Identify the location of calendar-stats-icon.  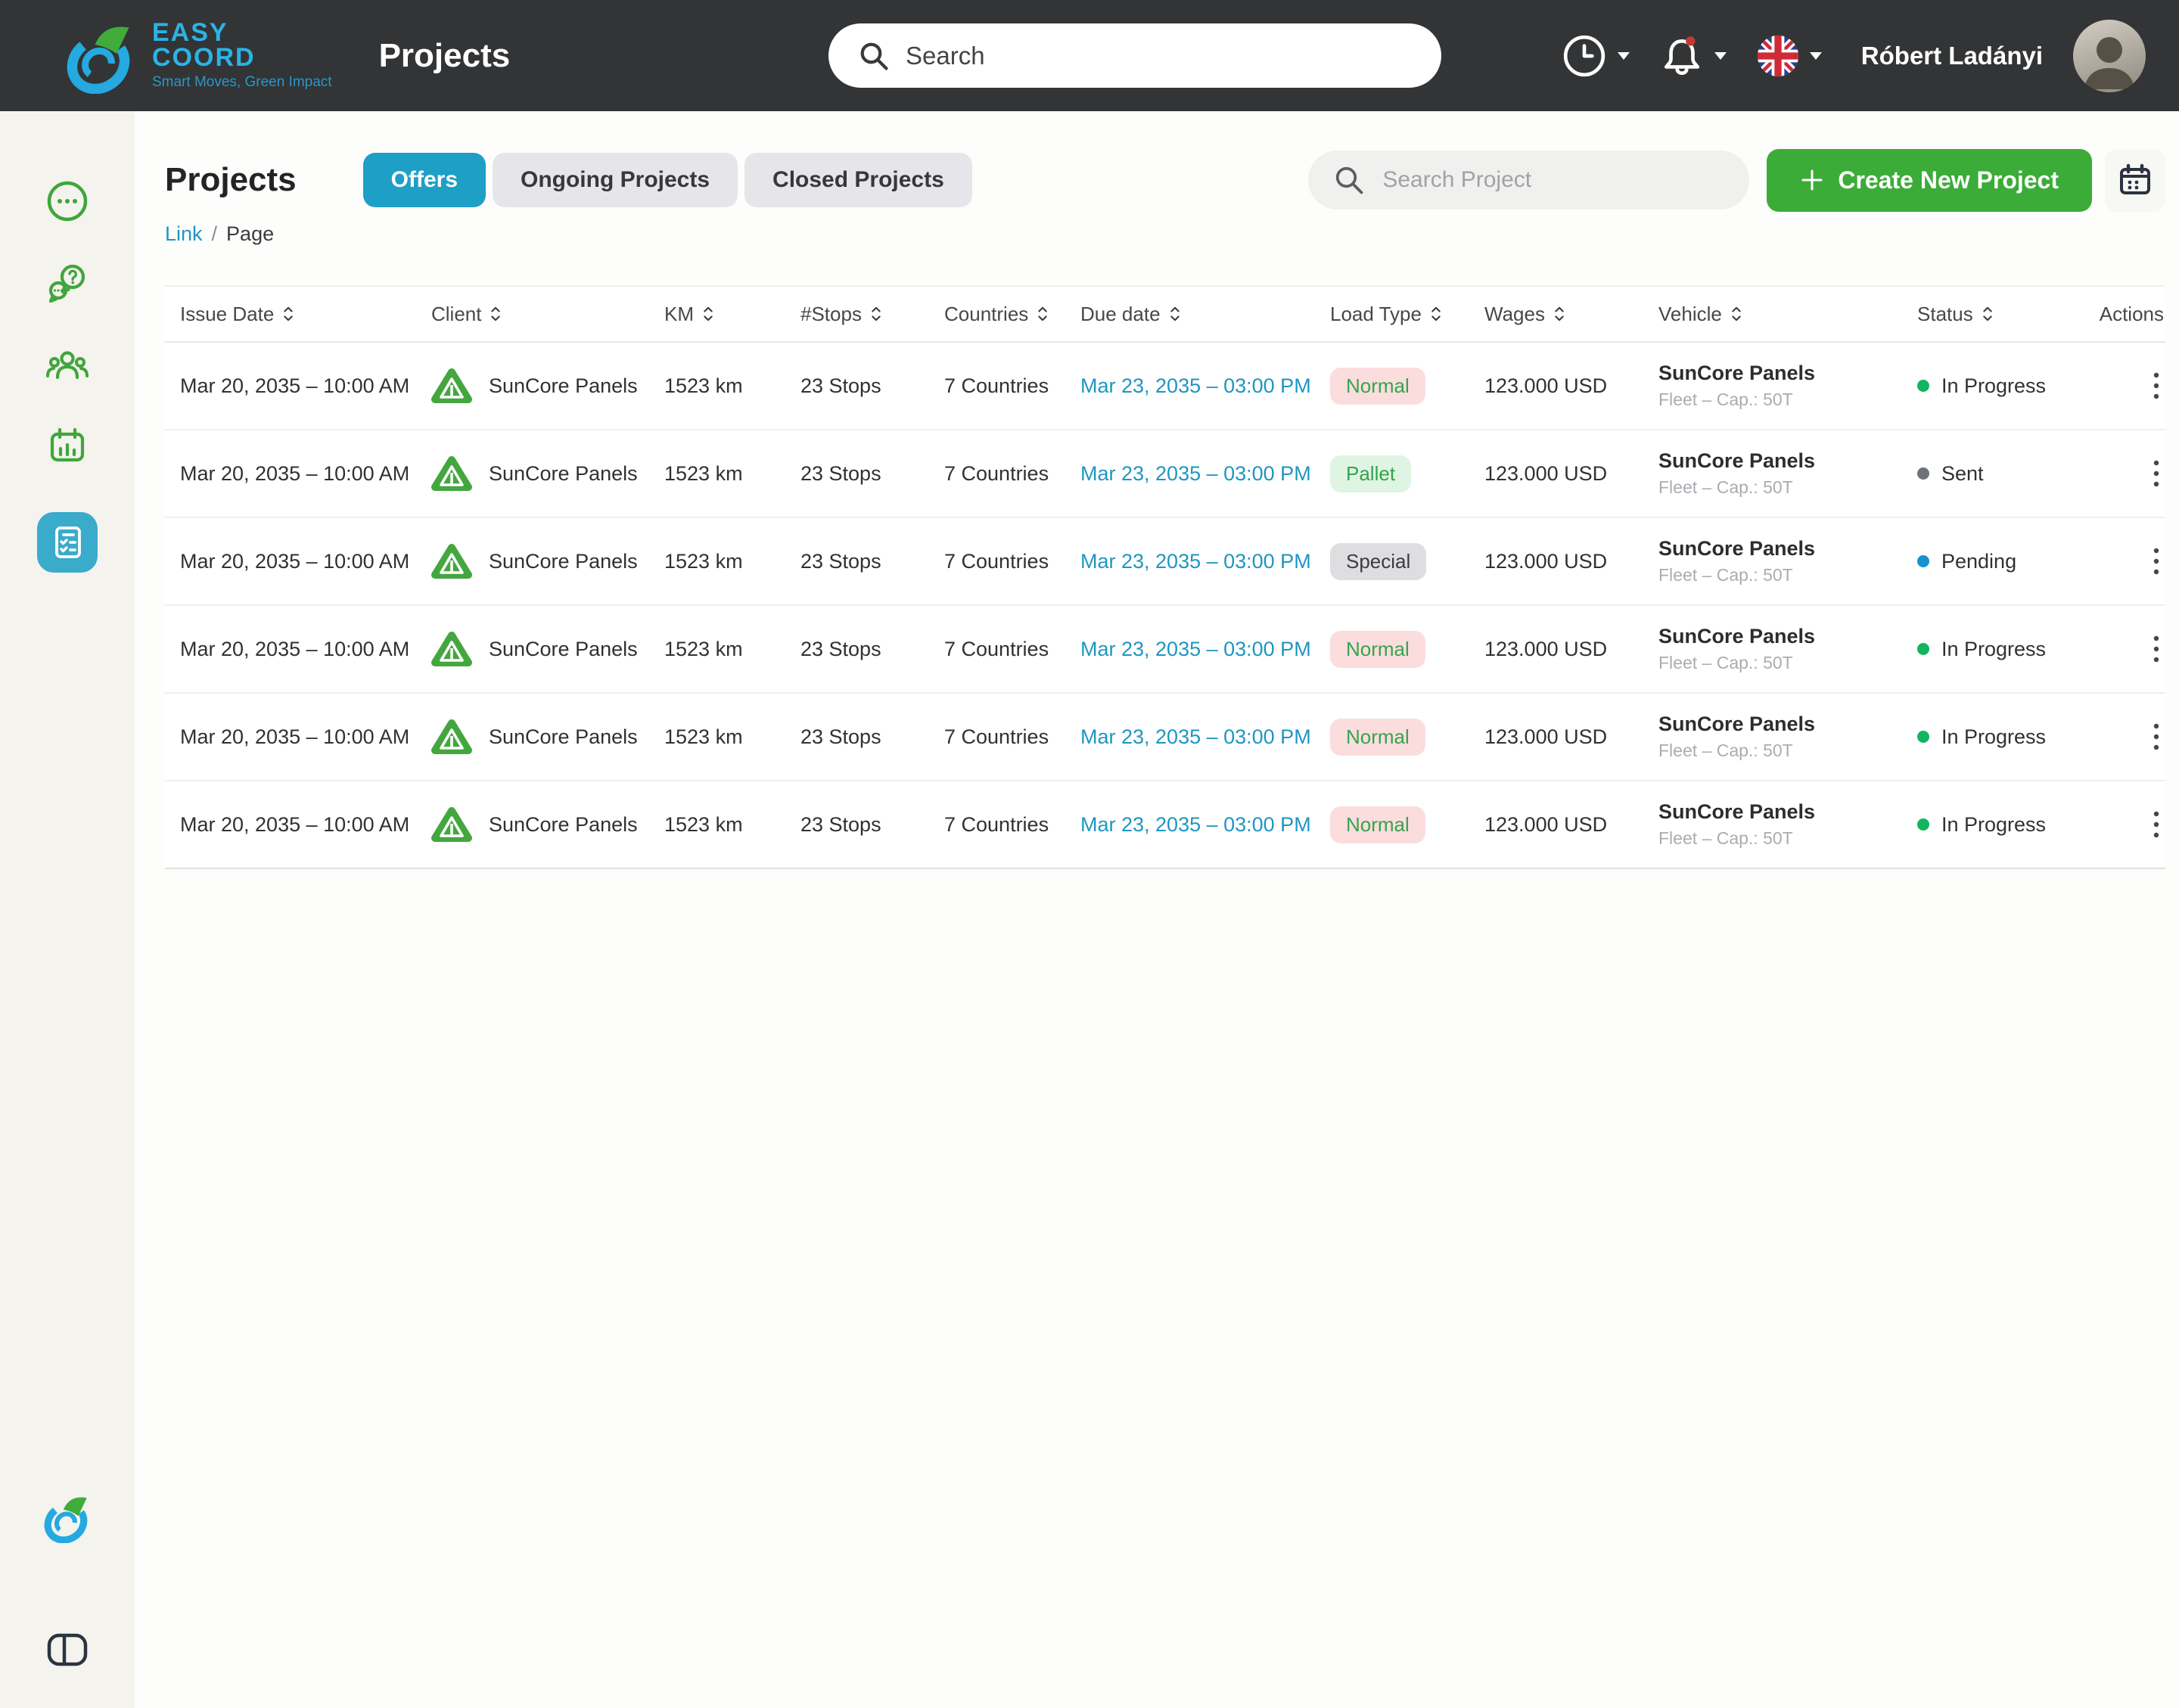
(67, 446).